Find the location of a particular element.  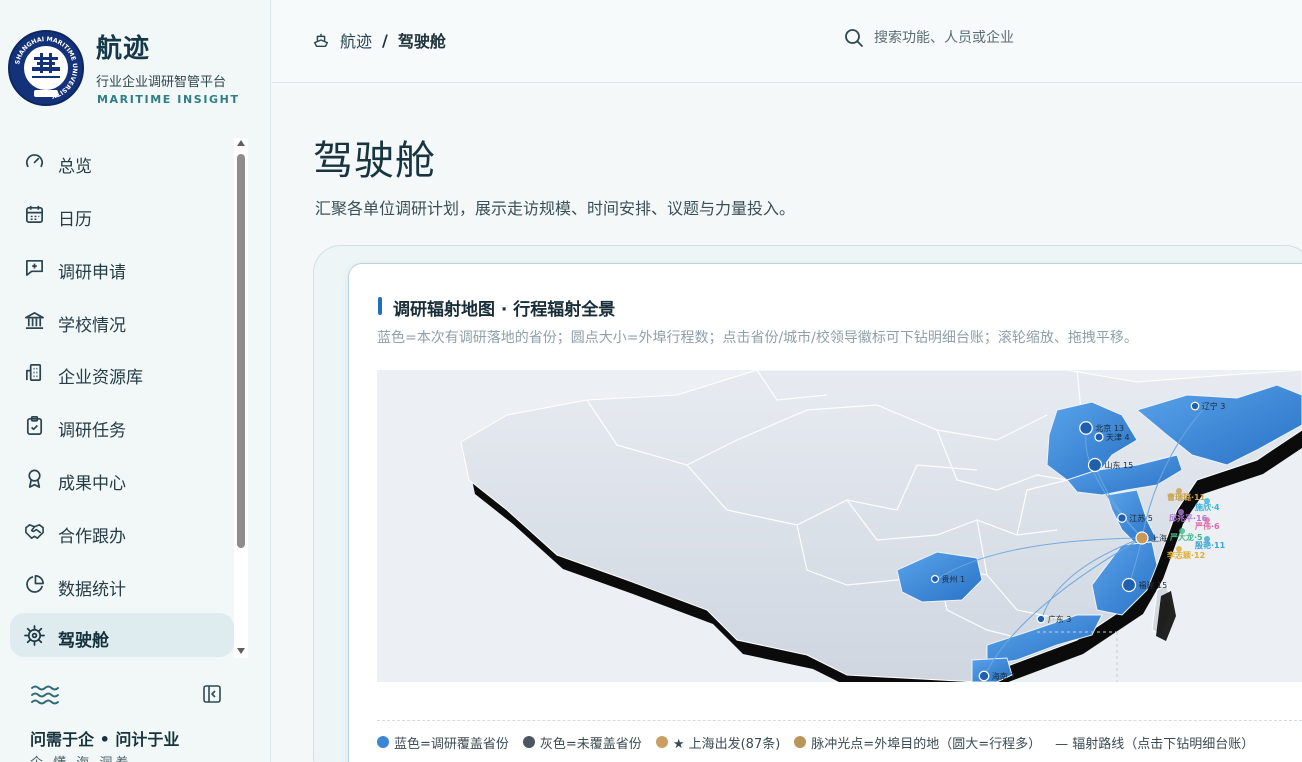

nav-item-label: 日历 is located at coordinates (75, 220).